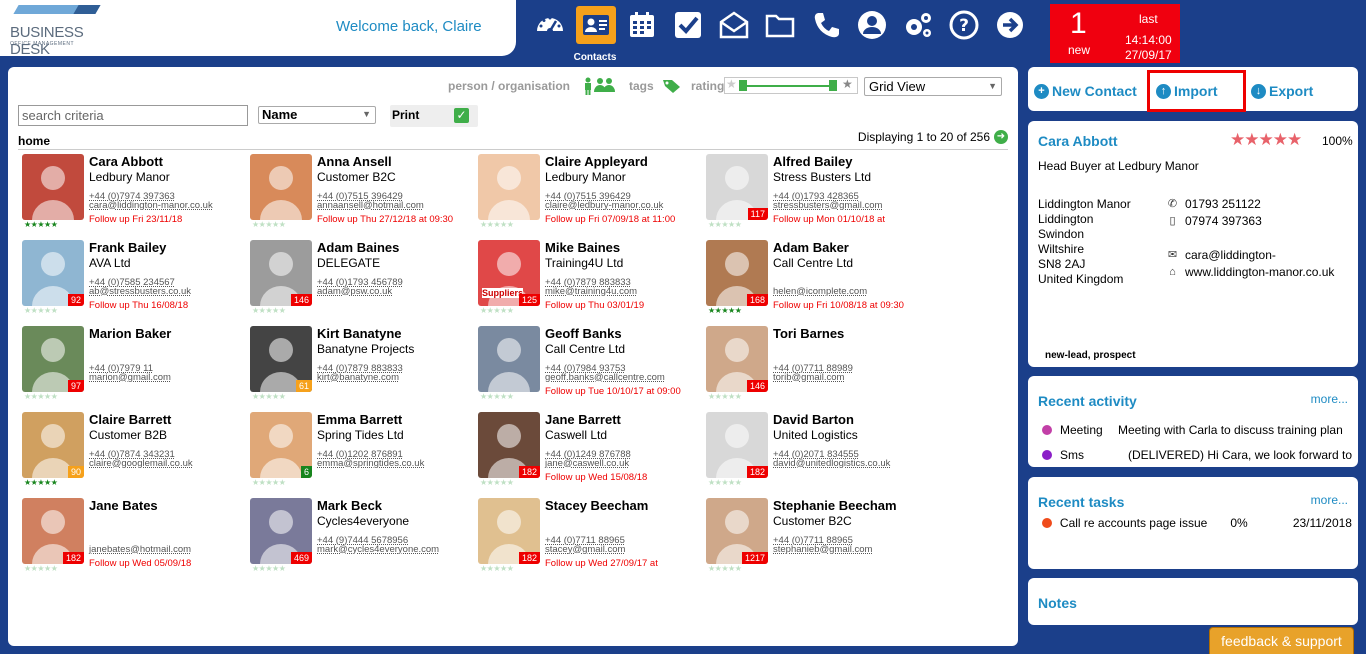 This screenshot has height=654, width=1366. What do you see at coordinates (434, 116) in the screenshot?
I see `print-toggle: Print ✓` at bounding box center [434, 116].